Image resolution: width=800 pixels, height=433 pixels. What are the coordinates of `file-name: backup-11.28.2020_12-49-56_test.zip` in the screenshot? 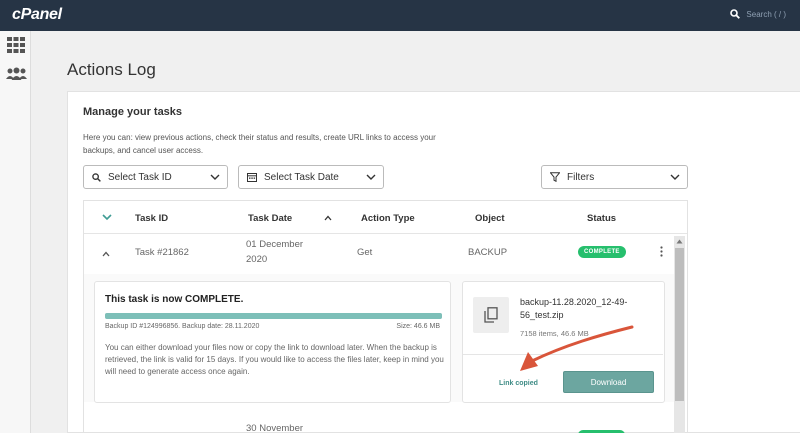 It's located at (574, 308).